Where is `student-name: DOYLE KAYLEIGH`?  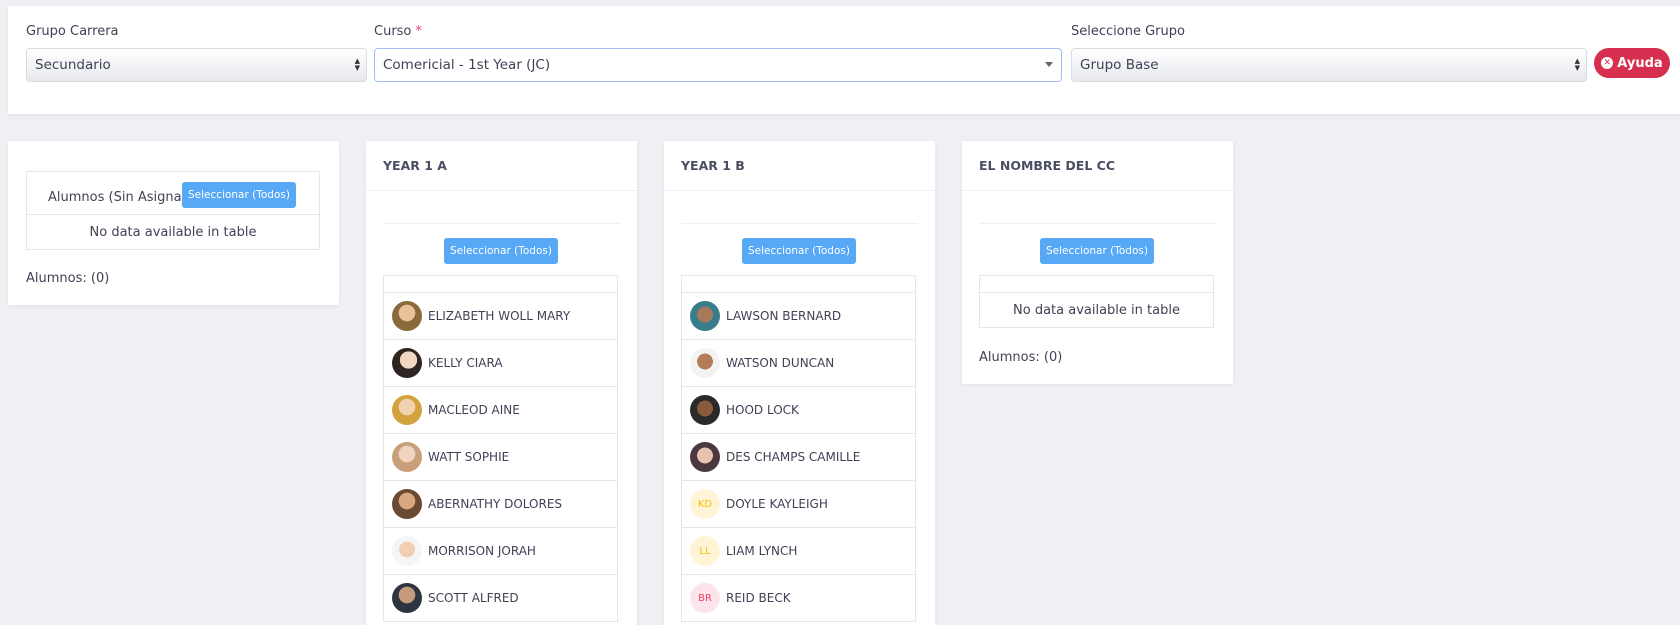
student-name: DOYLE KAYLEIGH is located at coordinates (777, 504).